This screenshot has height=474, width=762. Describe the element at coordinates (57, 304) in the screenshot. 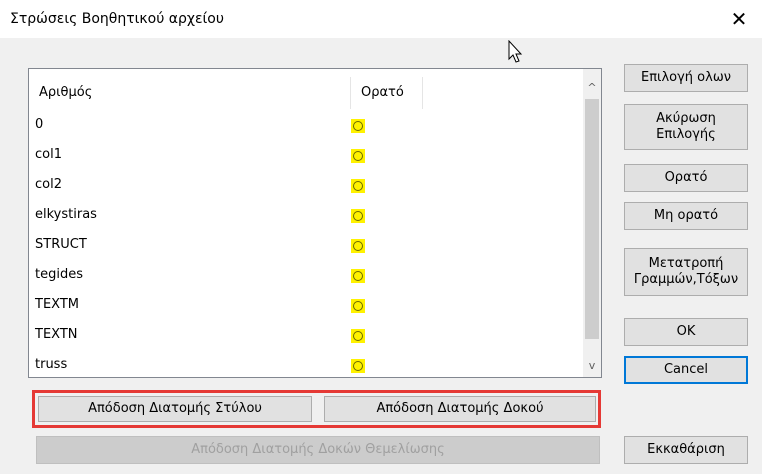

I see `layer-name: TEXTM` at that location.